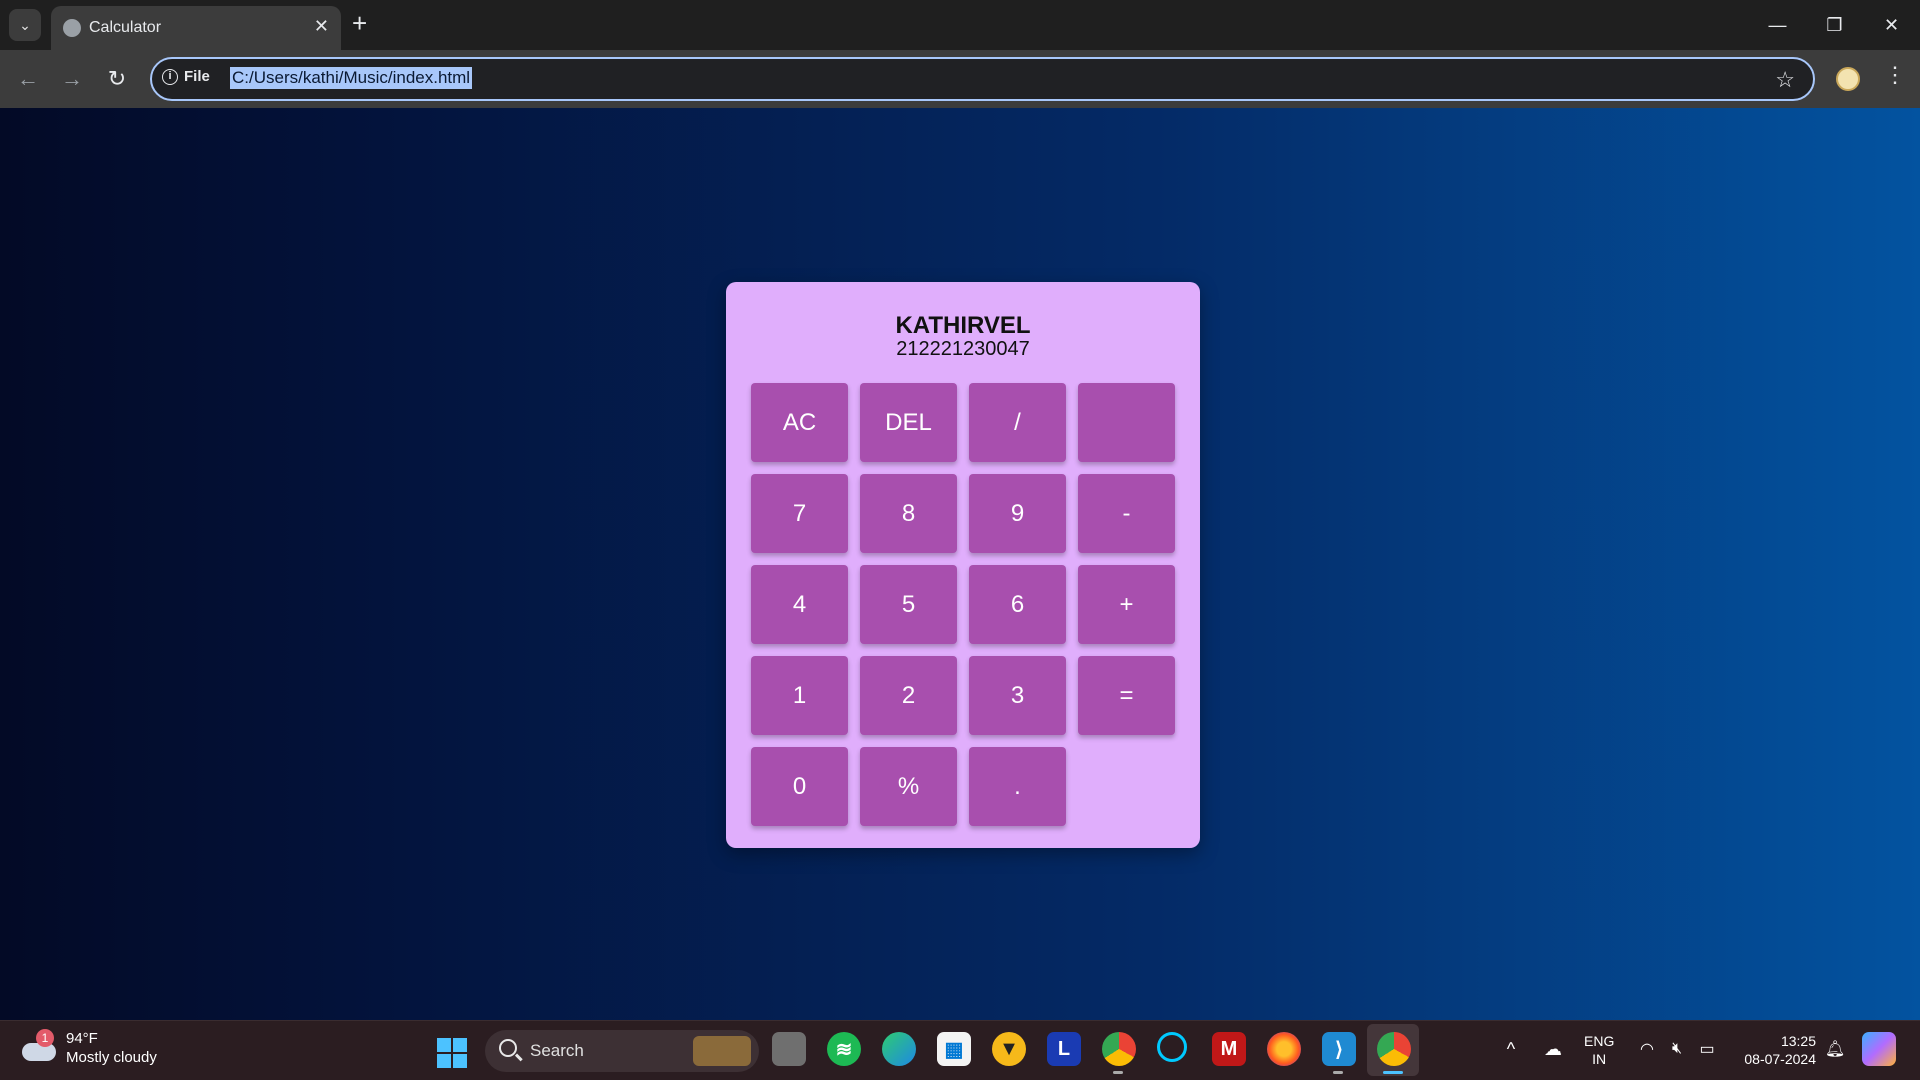 Image resolution: width=1920 pixels, height=1080 pixels. Describe the element at coordinates (1126, 422) in the screenshot. I see `key-blank` at that location.